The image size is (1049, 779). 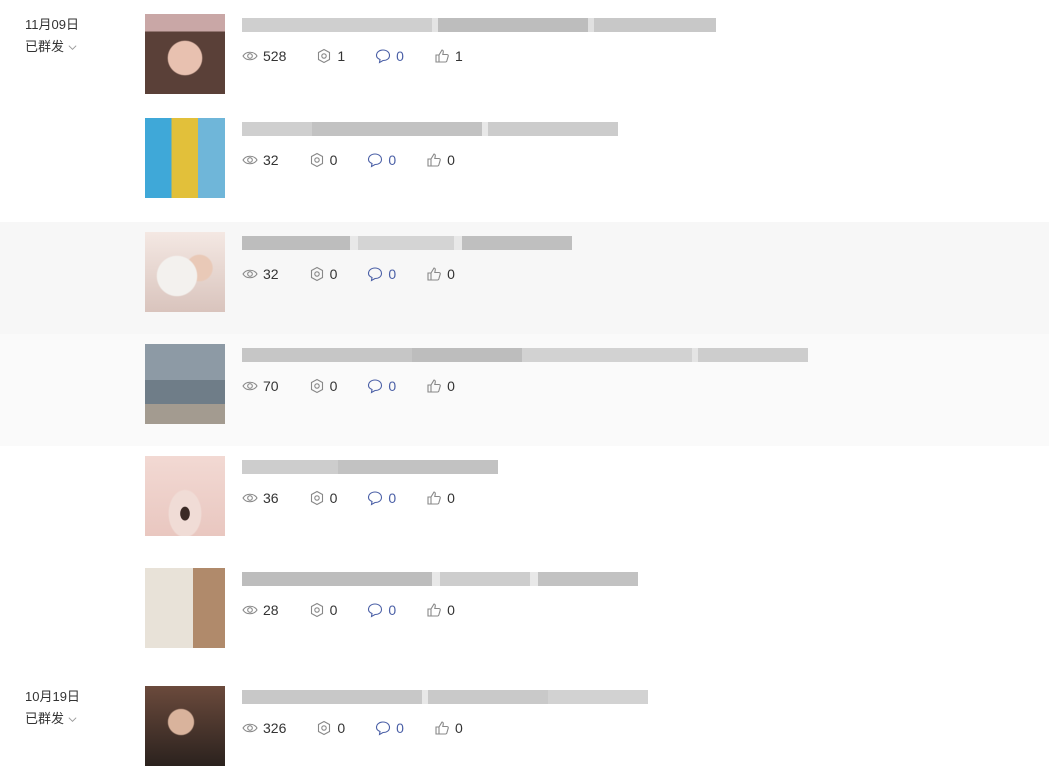 What do you see at coordinates (595, 726) in the screenshot?
I see `article-row: 326 0 0 0` at bounding box center [595, 726].